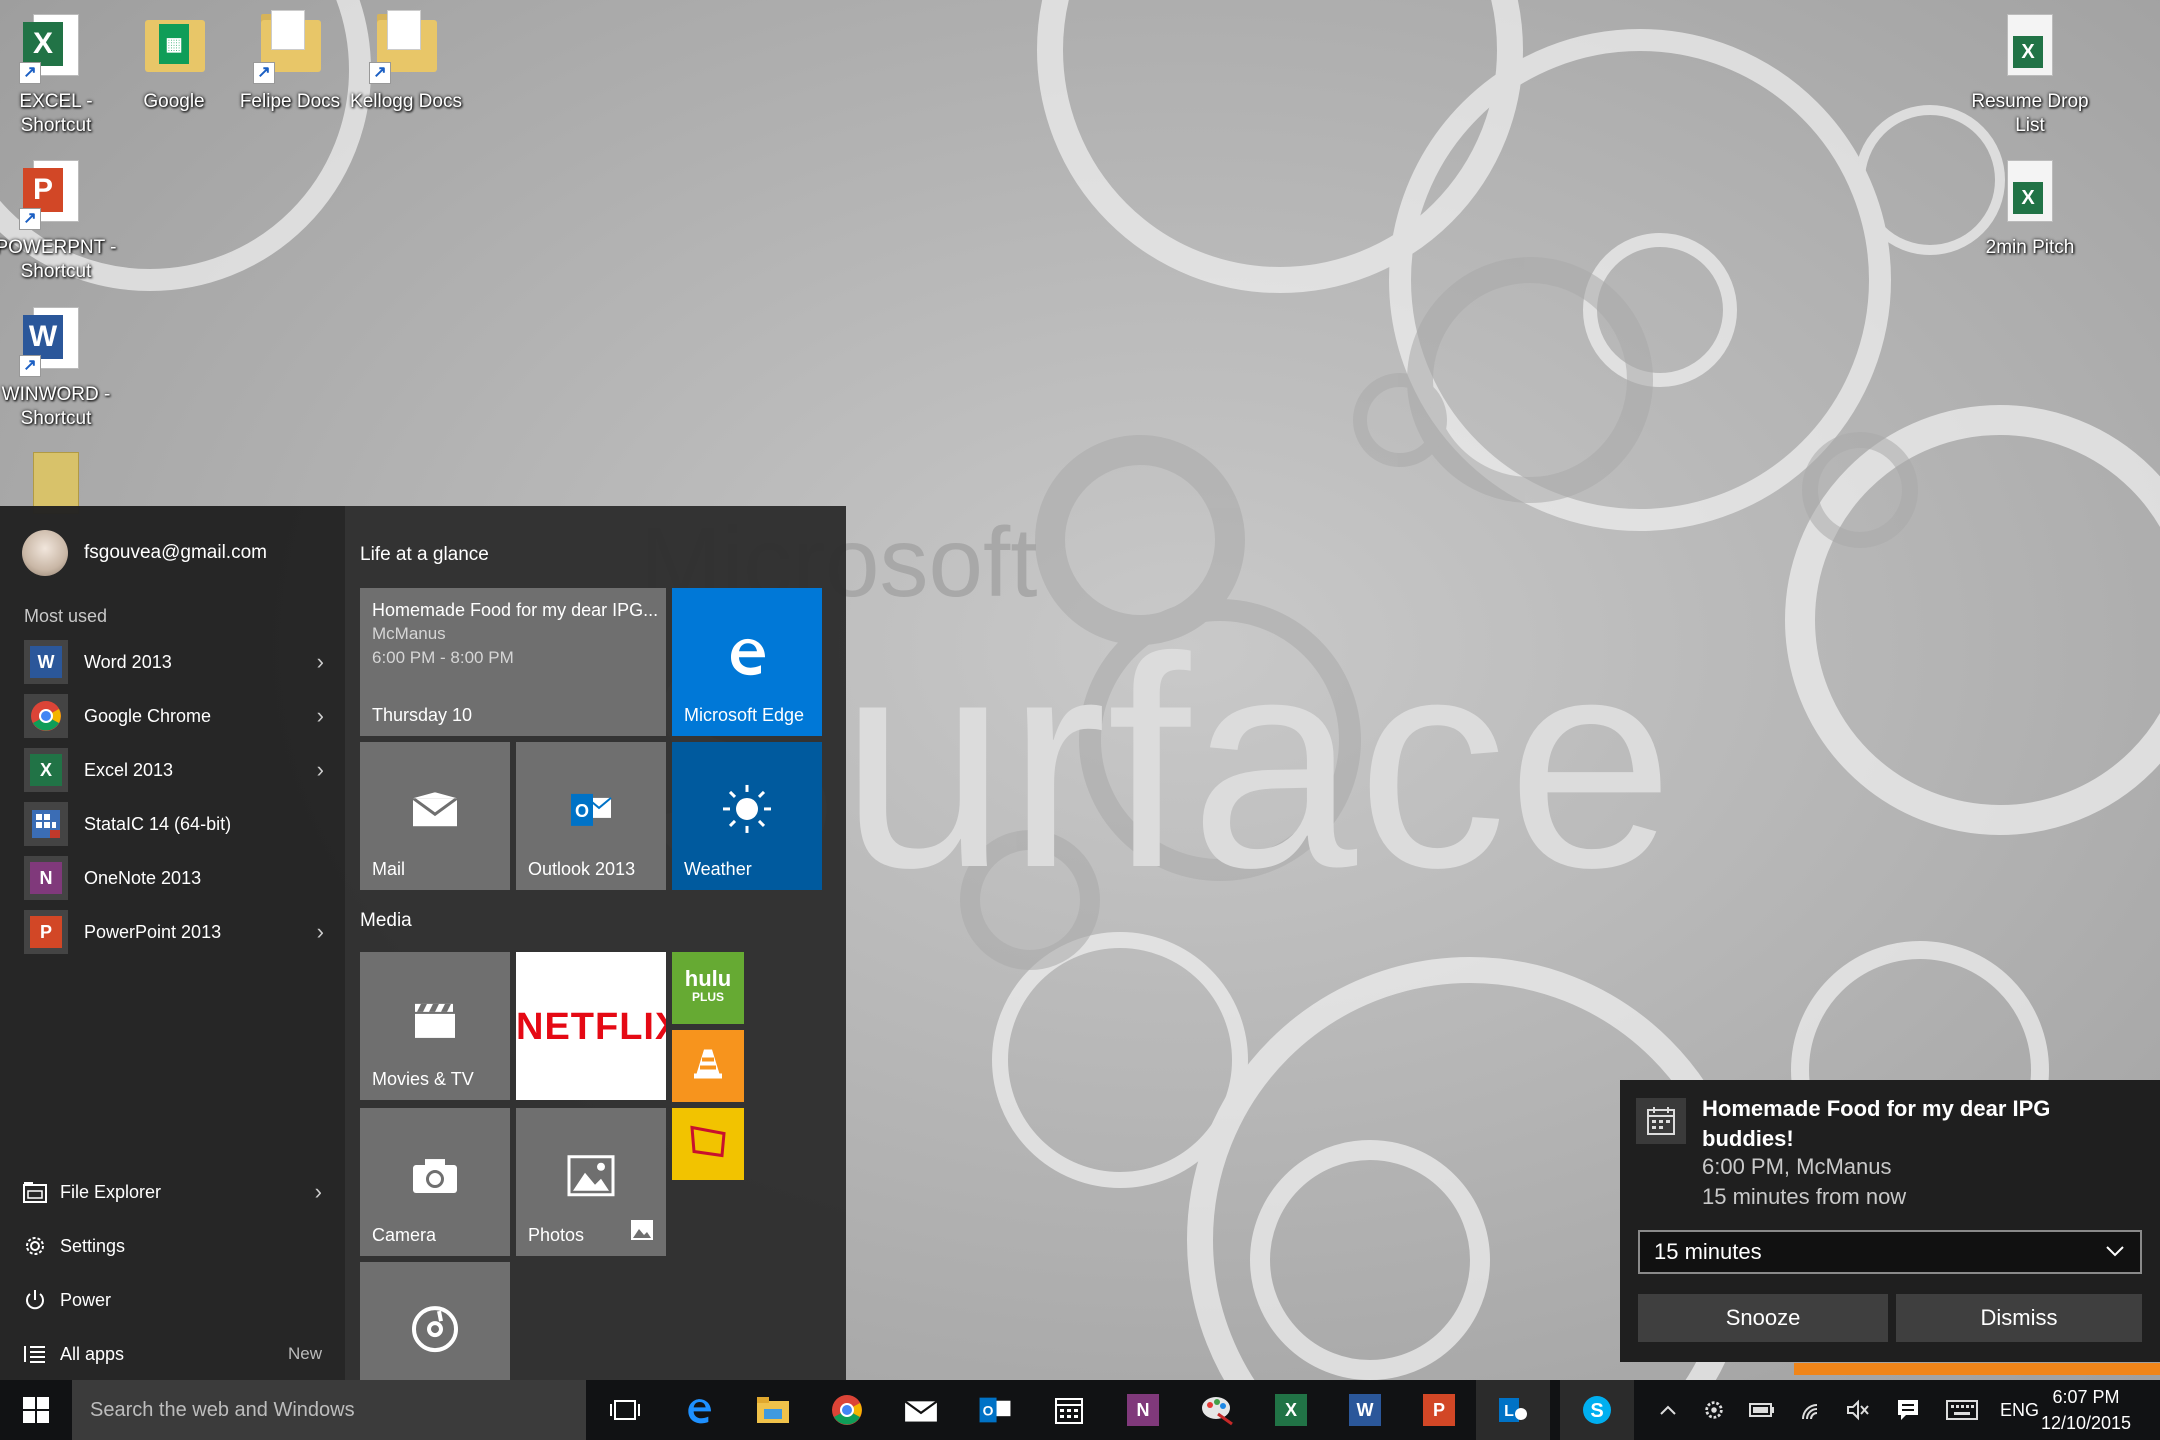  What do you see at coordinates (174, 62) in the screenshot?
I see `desktop-icon-google: ▦ Google` at bounding box center [174, 62].